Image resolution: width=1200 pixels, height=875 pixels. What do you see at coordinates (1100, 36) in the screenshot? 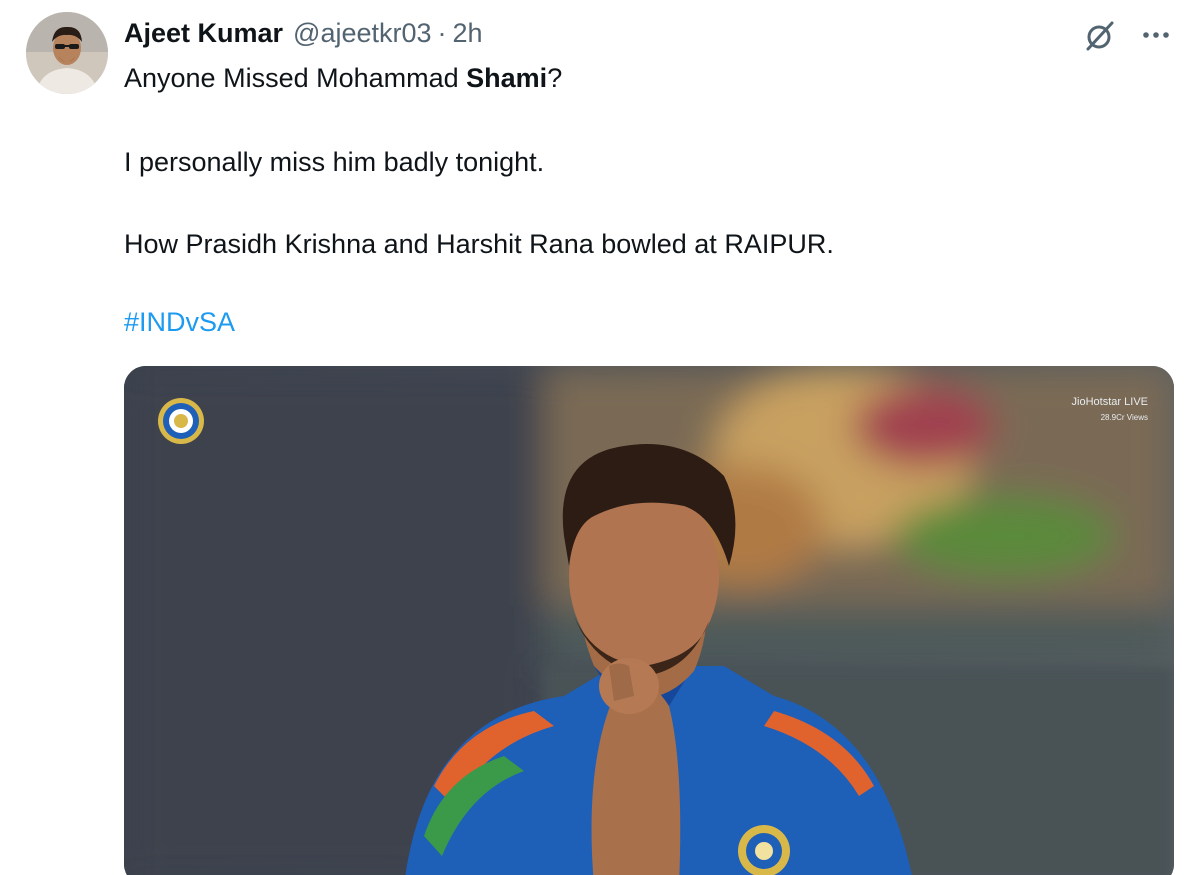
I see `grok-icon` at bounding box center [1100, 36].